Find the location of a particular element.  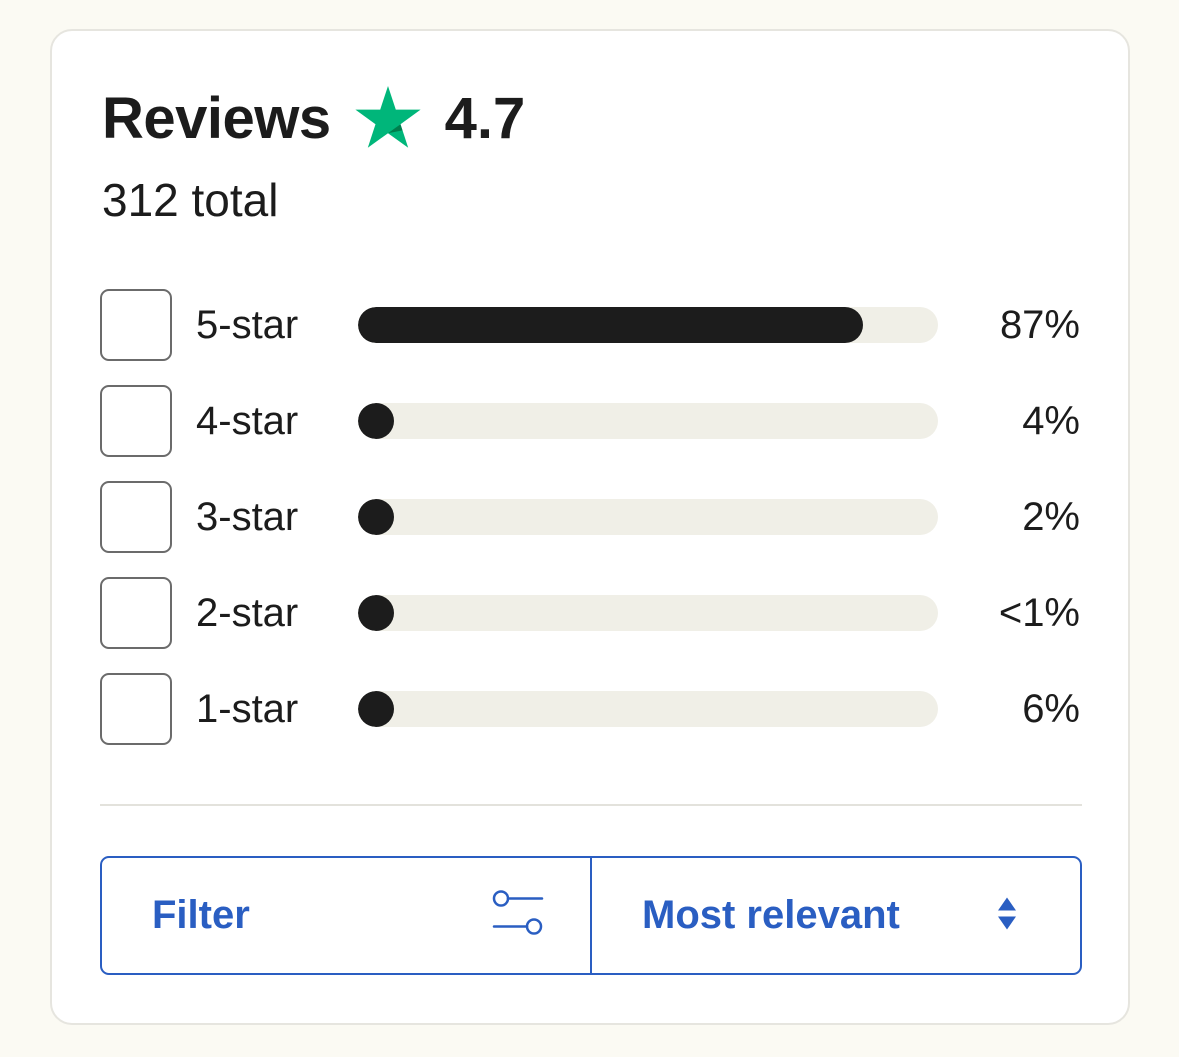

sort-arrows-icon is located at coordinates (1007, 915).